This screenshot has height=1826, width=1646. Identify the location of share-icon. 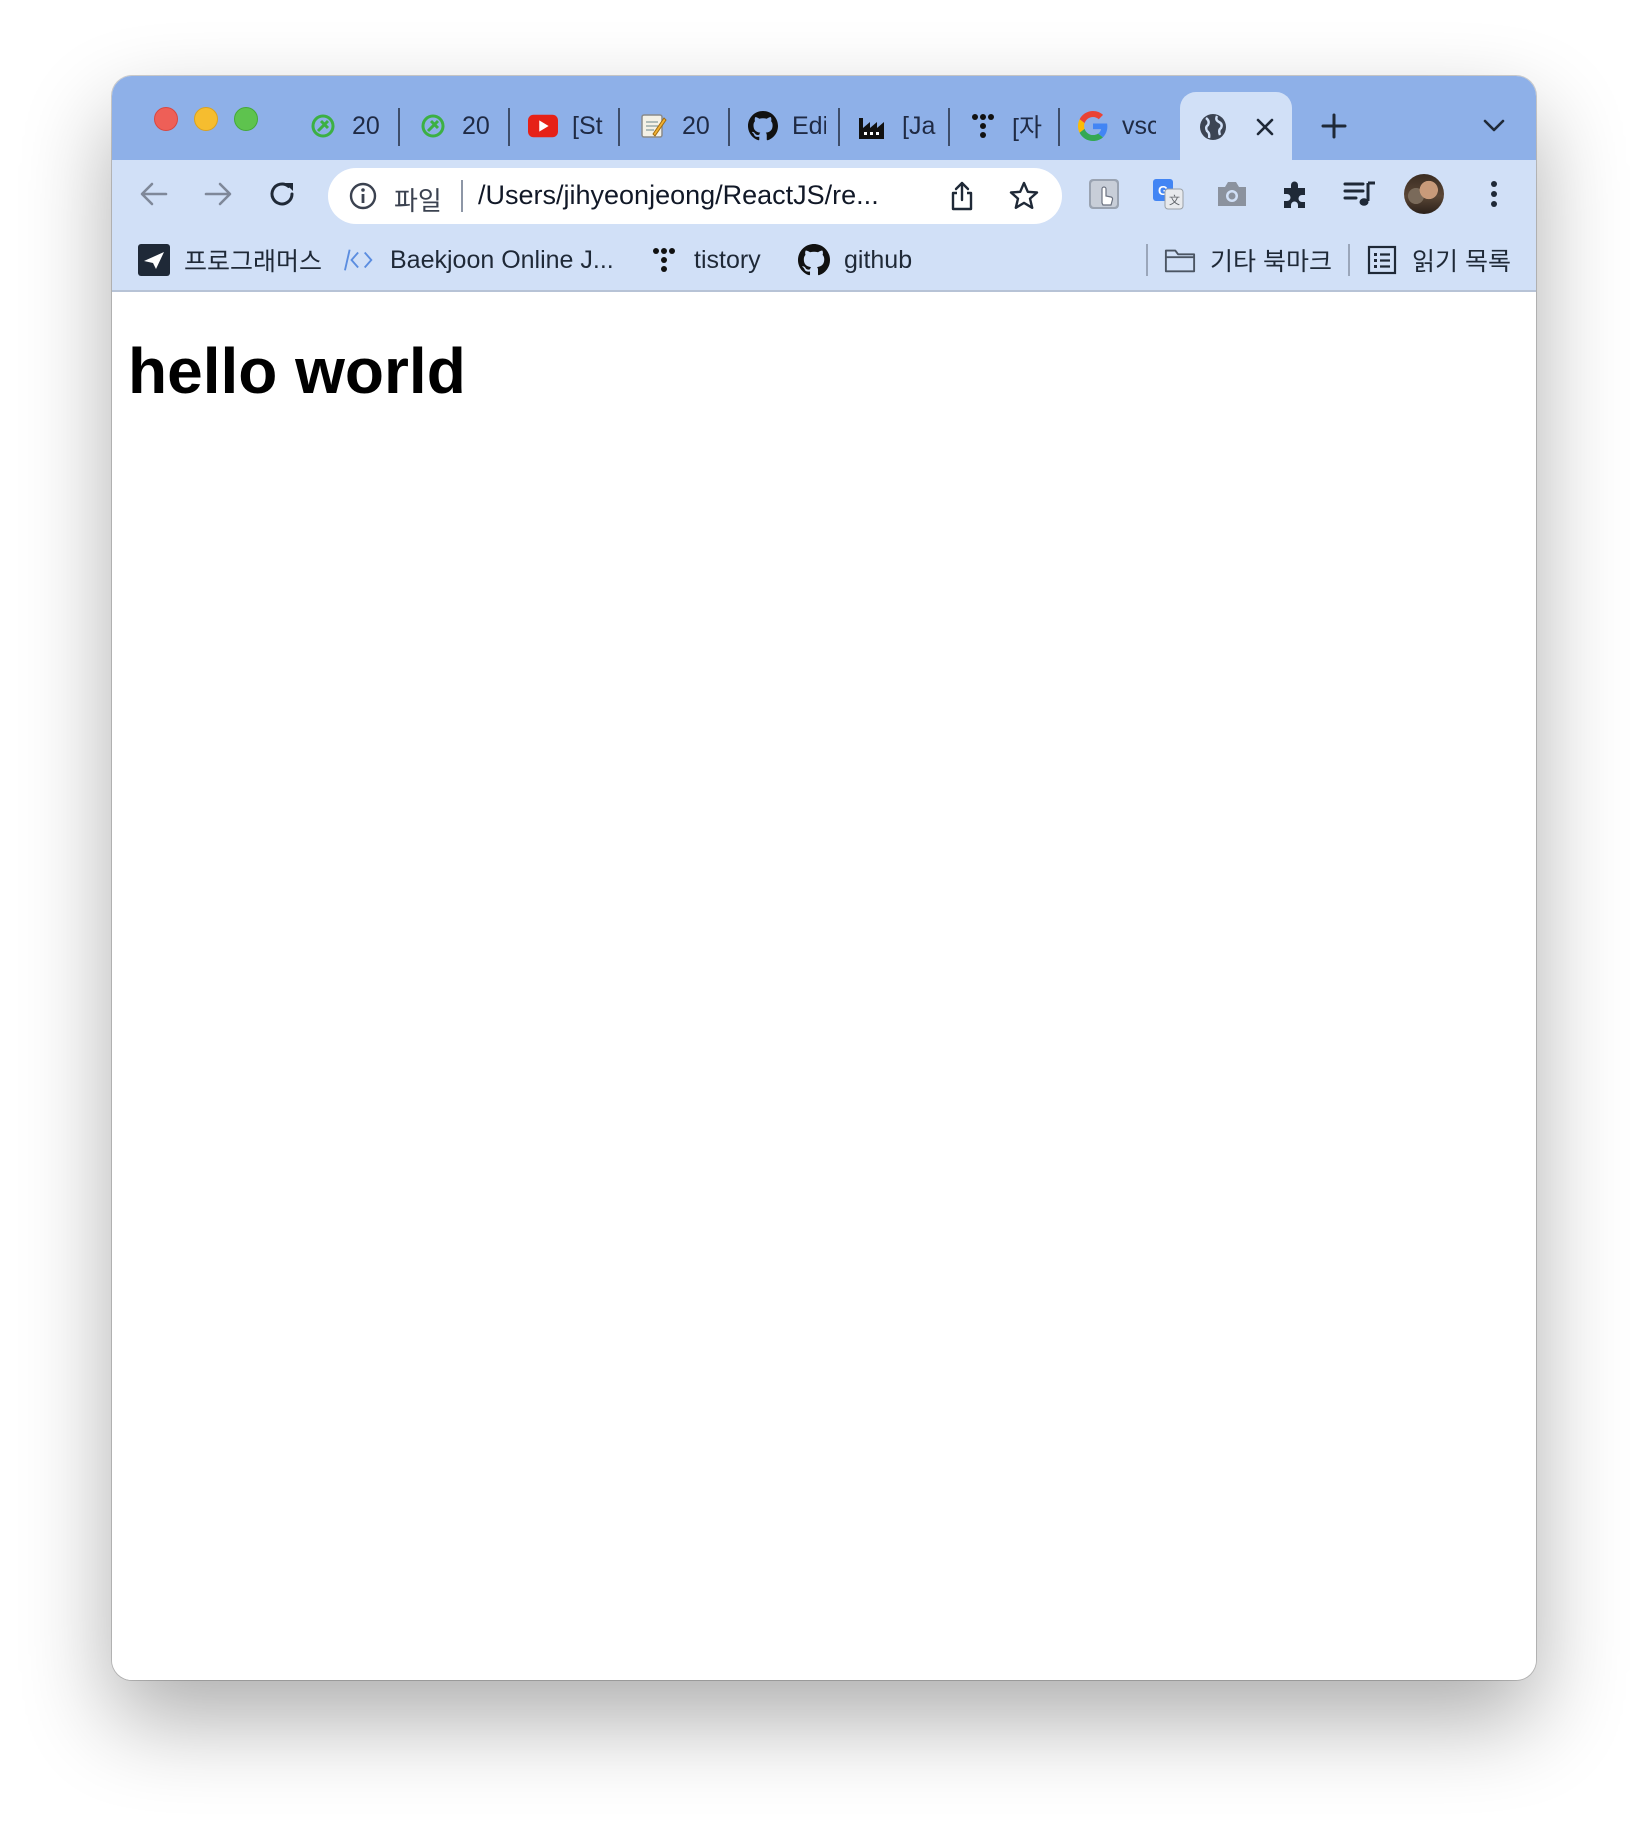
(962, 196).